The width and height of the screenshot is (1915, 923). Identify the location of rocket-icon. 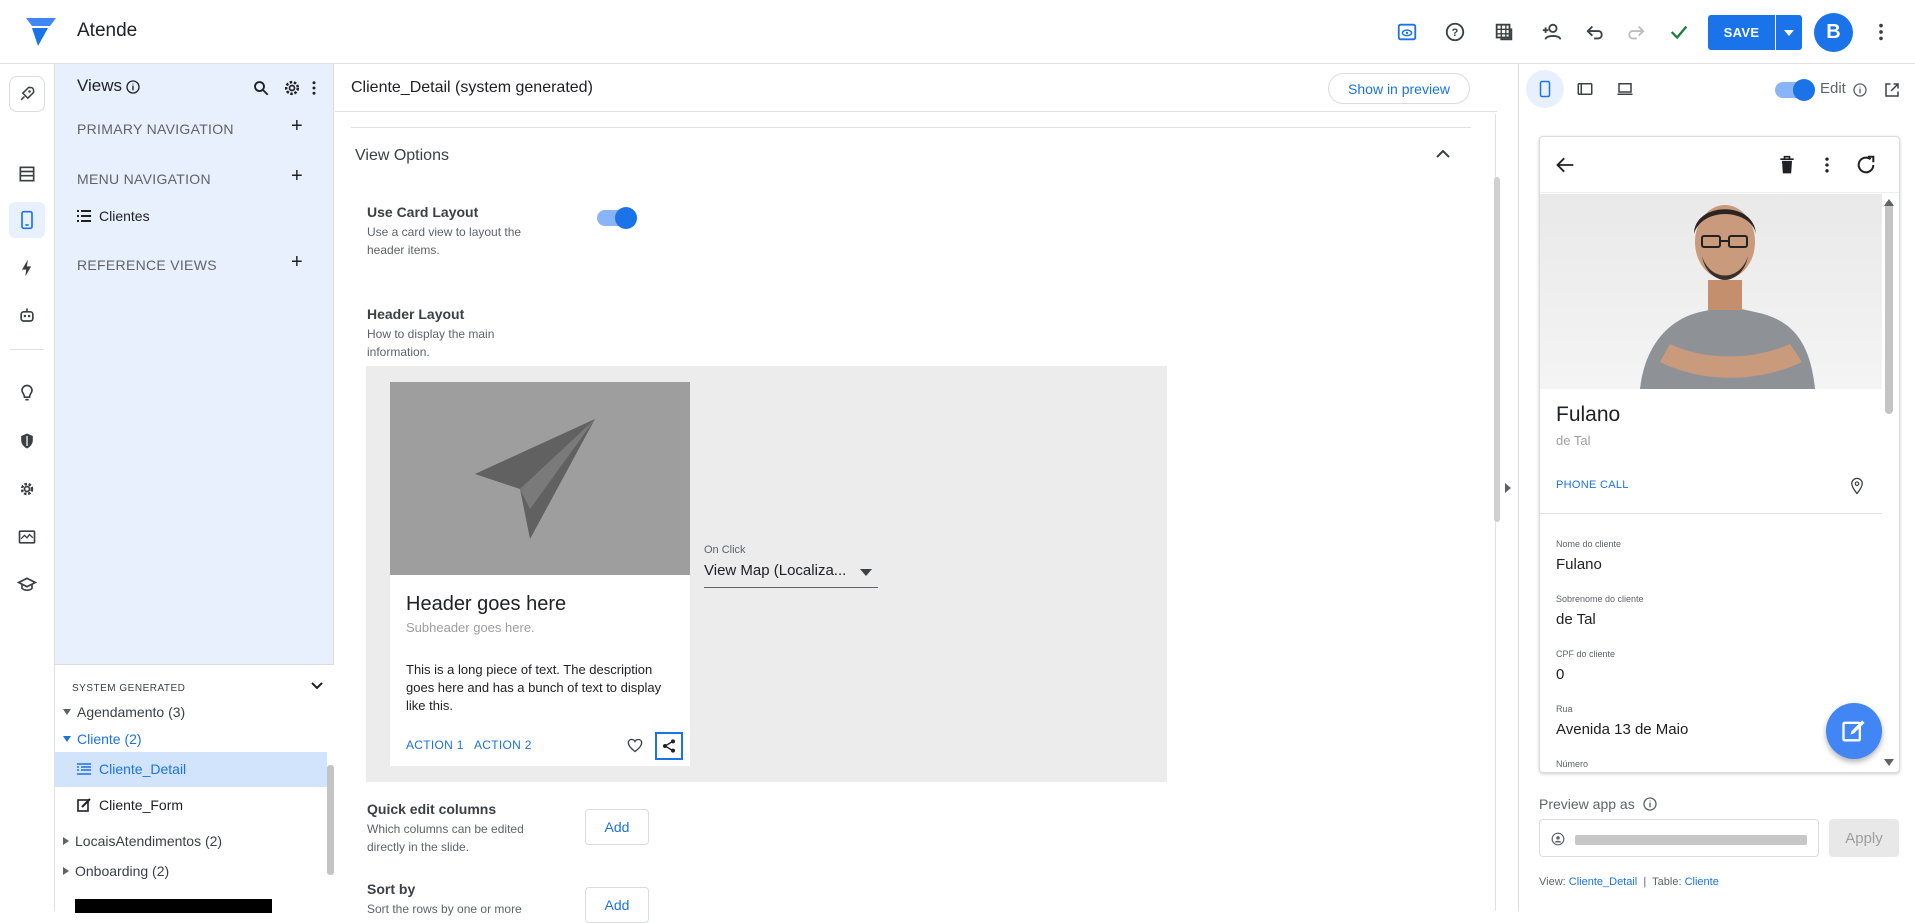
(27, 94).